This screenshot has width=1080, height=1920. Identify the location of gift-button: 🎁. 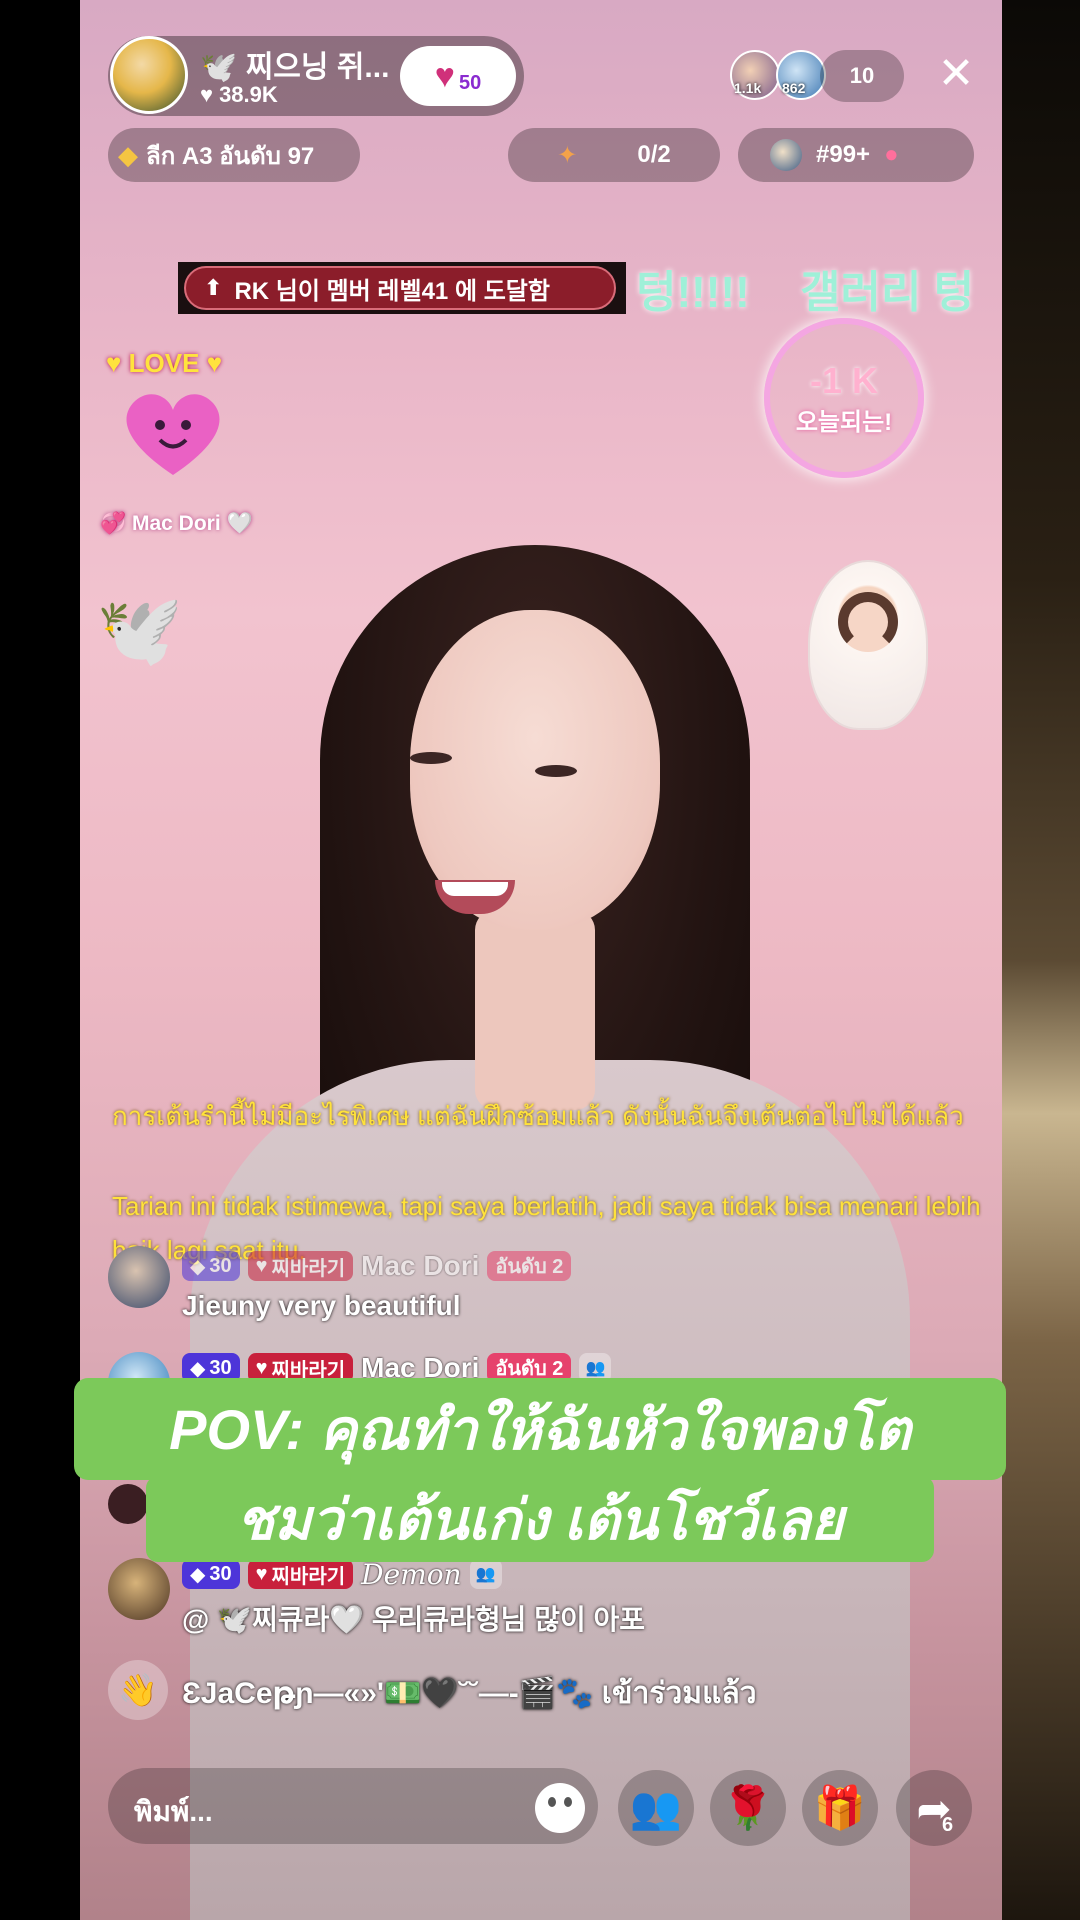
(840, 1808).